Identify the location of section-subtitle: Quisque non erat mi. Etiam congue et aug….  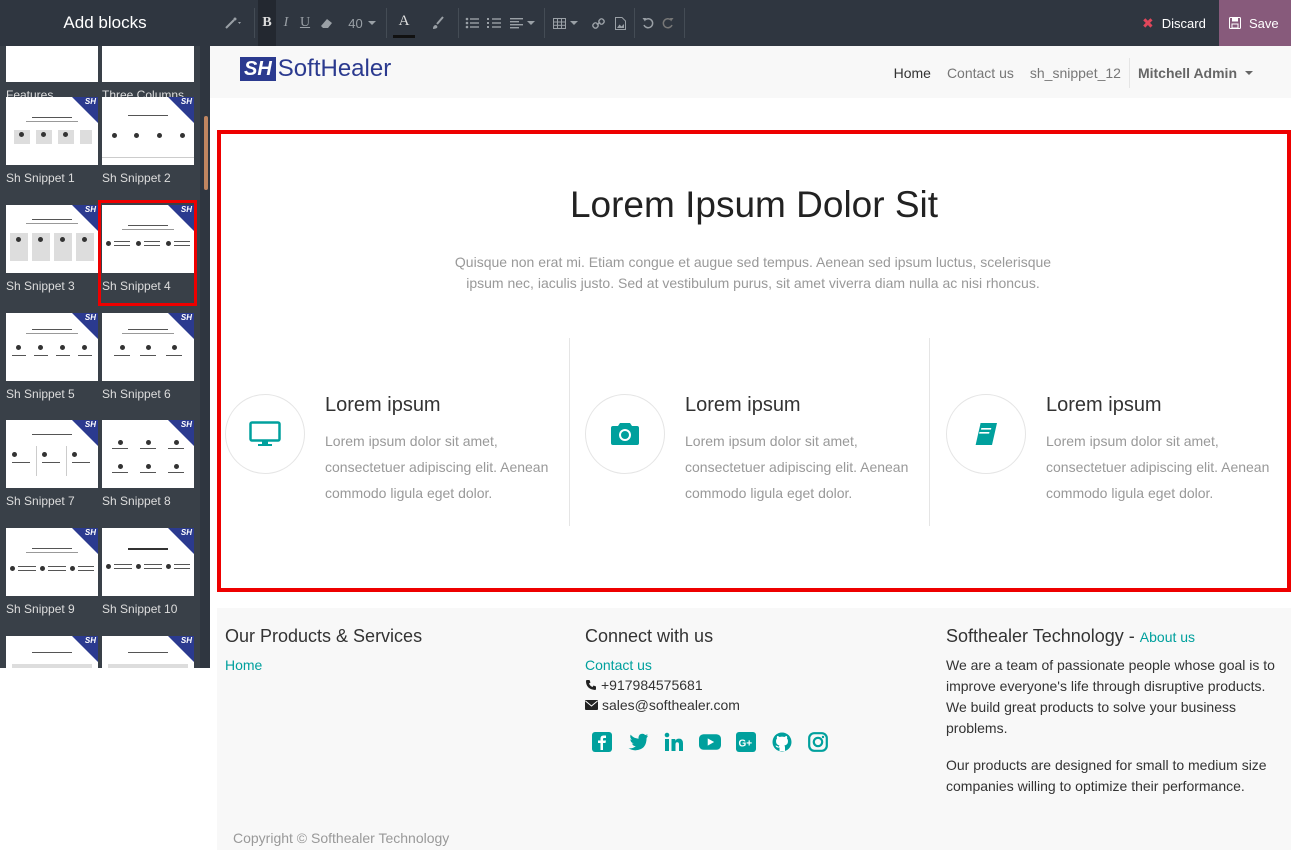
(753, 273).